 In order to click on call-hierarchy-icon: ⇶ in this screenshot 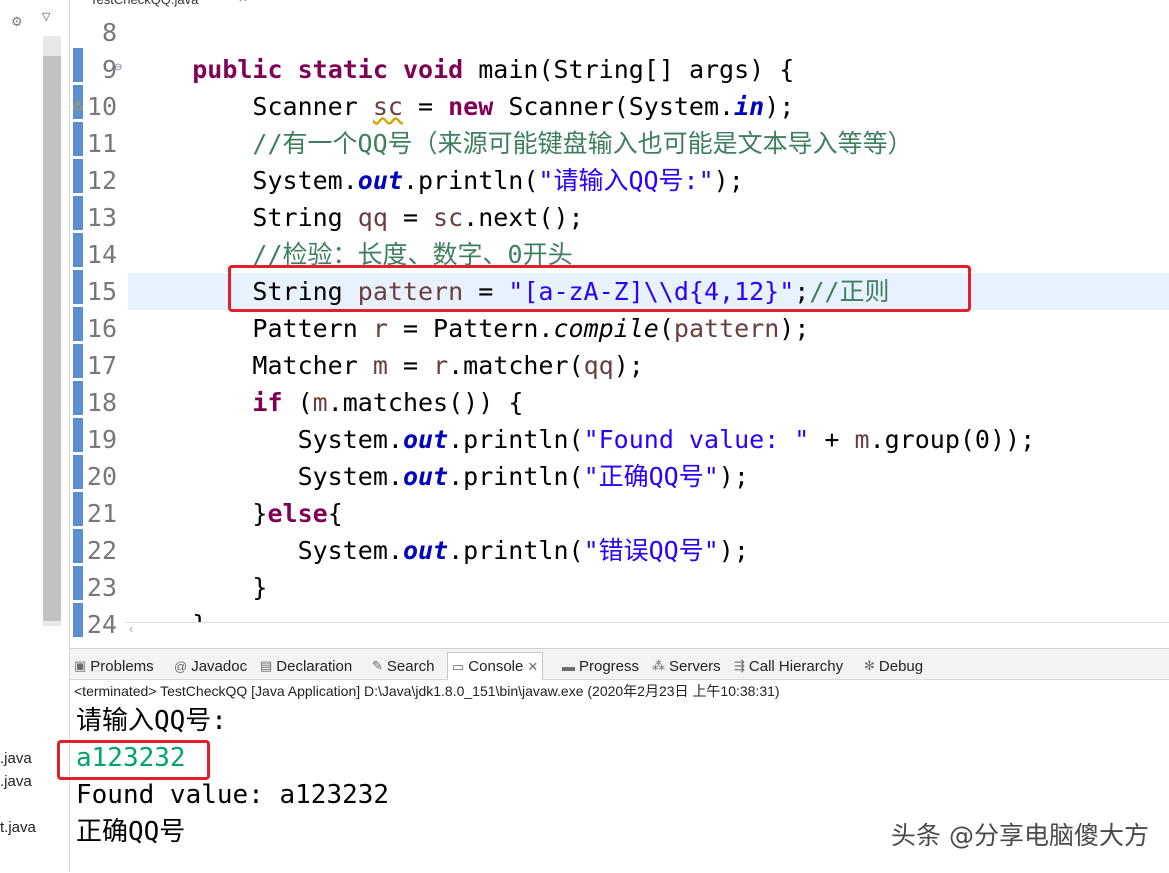, I will do `click(739, 665)`.